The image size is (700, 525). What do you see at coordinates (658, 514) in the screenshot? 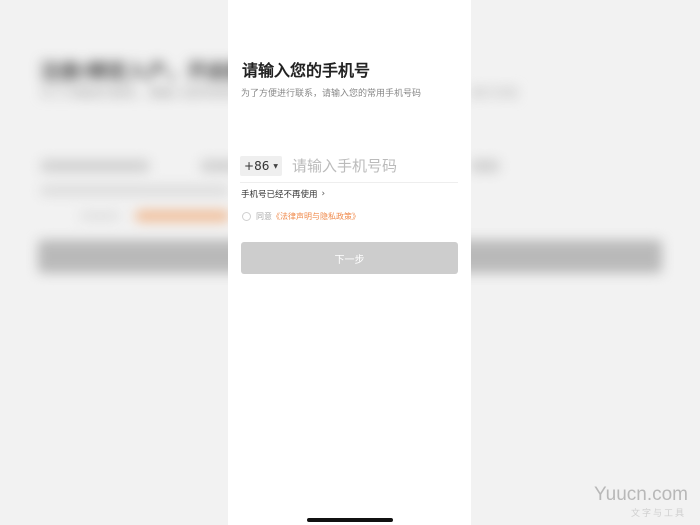
I see `watermark-subtext: 文字与工具` at bounding box center [658, 514].